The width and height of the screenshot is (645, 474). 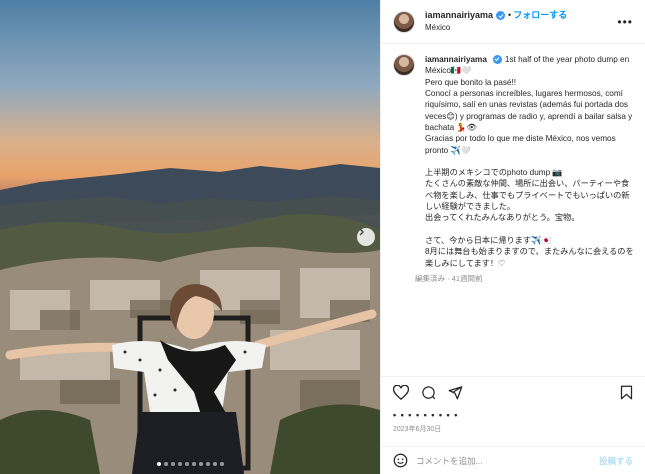 I want to click on action-bar, so click(x=513, y=392).